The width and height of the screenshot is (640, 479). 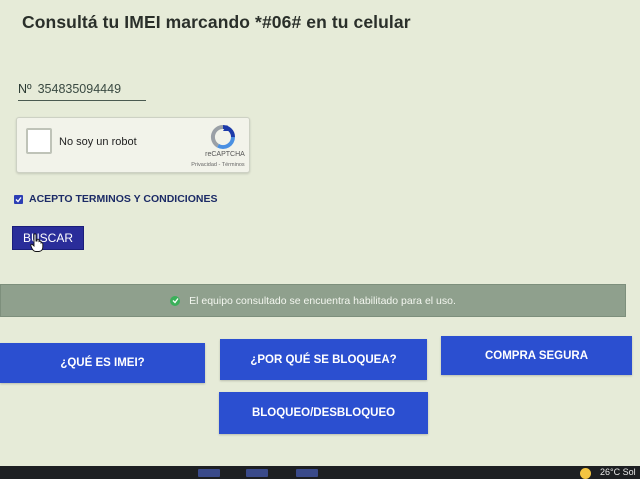 I want to click on search-button: BUSCAR, so click(x=48, y=238).